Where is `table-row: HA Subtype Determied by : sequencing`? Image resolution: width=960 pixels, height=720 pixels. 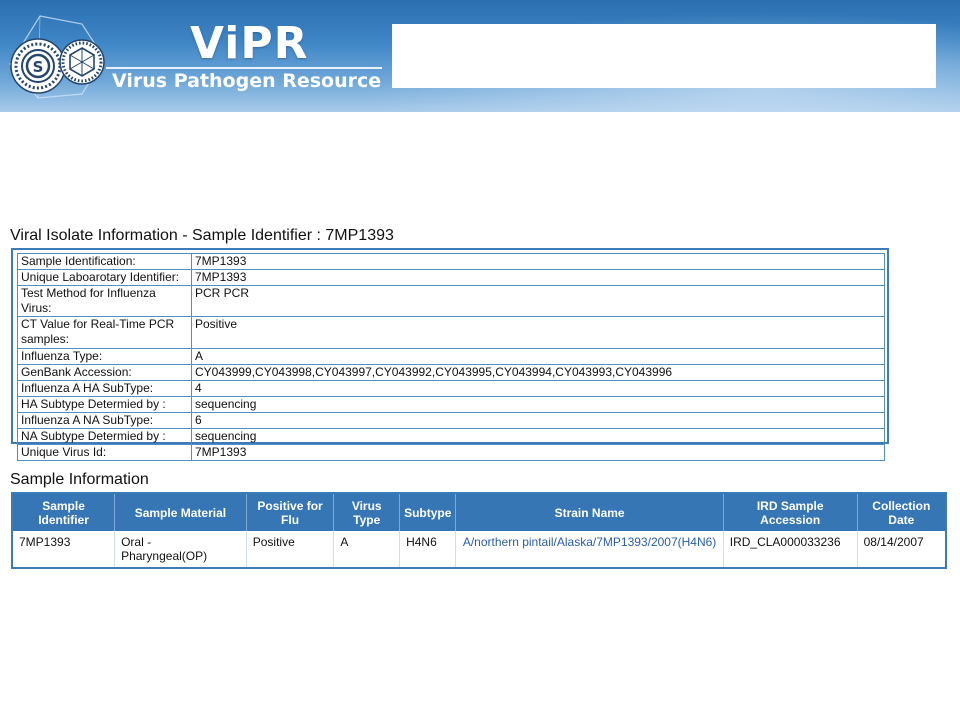 table-row: HA Subtype Determied by : sequencing is located at coordinates (451, 404).